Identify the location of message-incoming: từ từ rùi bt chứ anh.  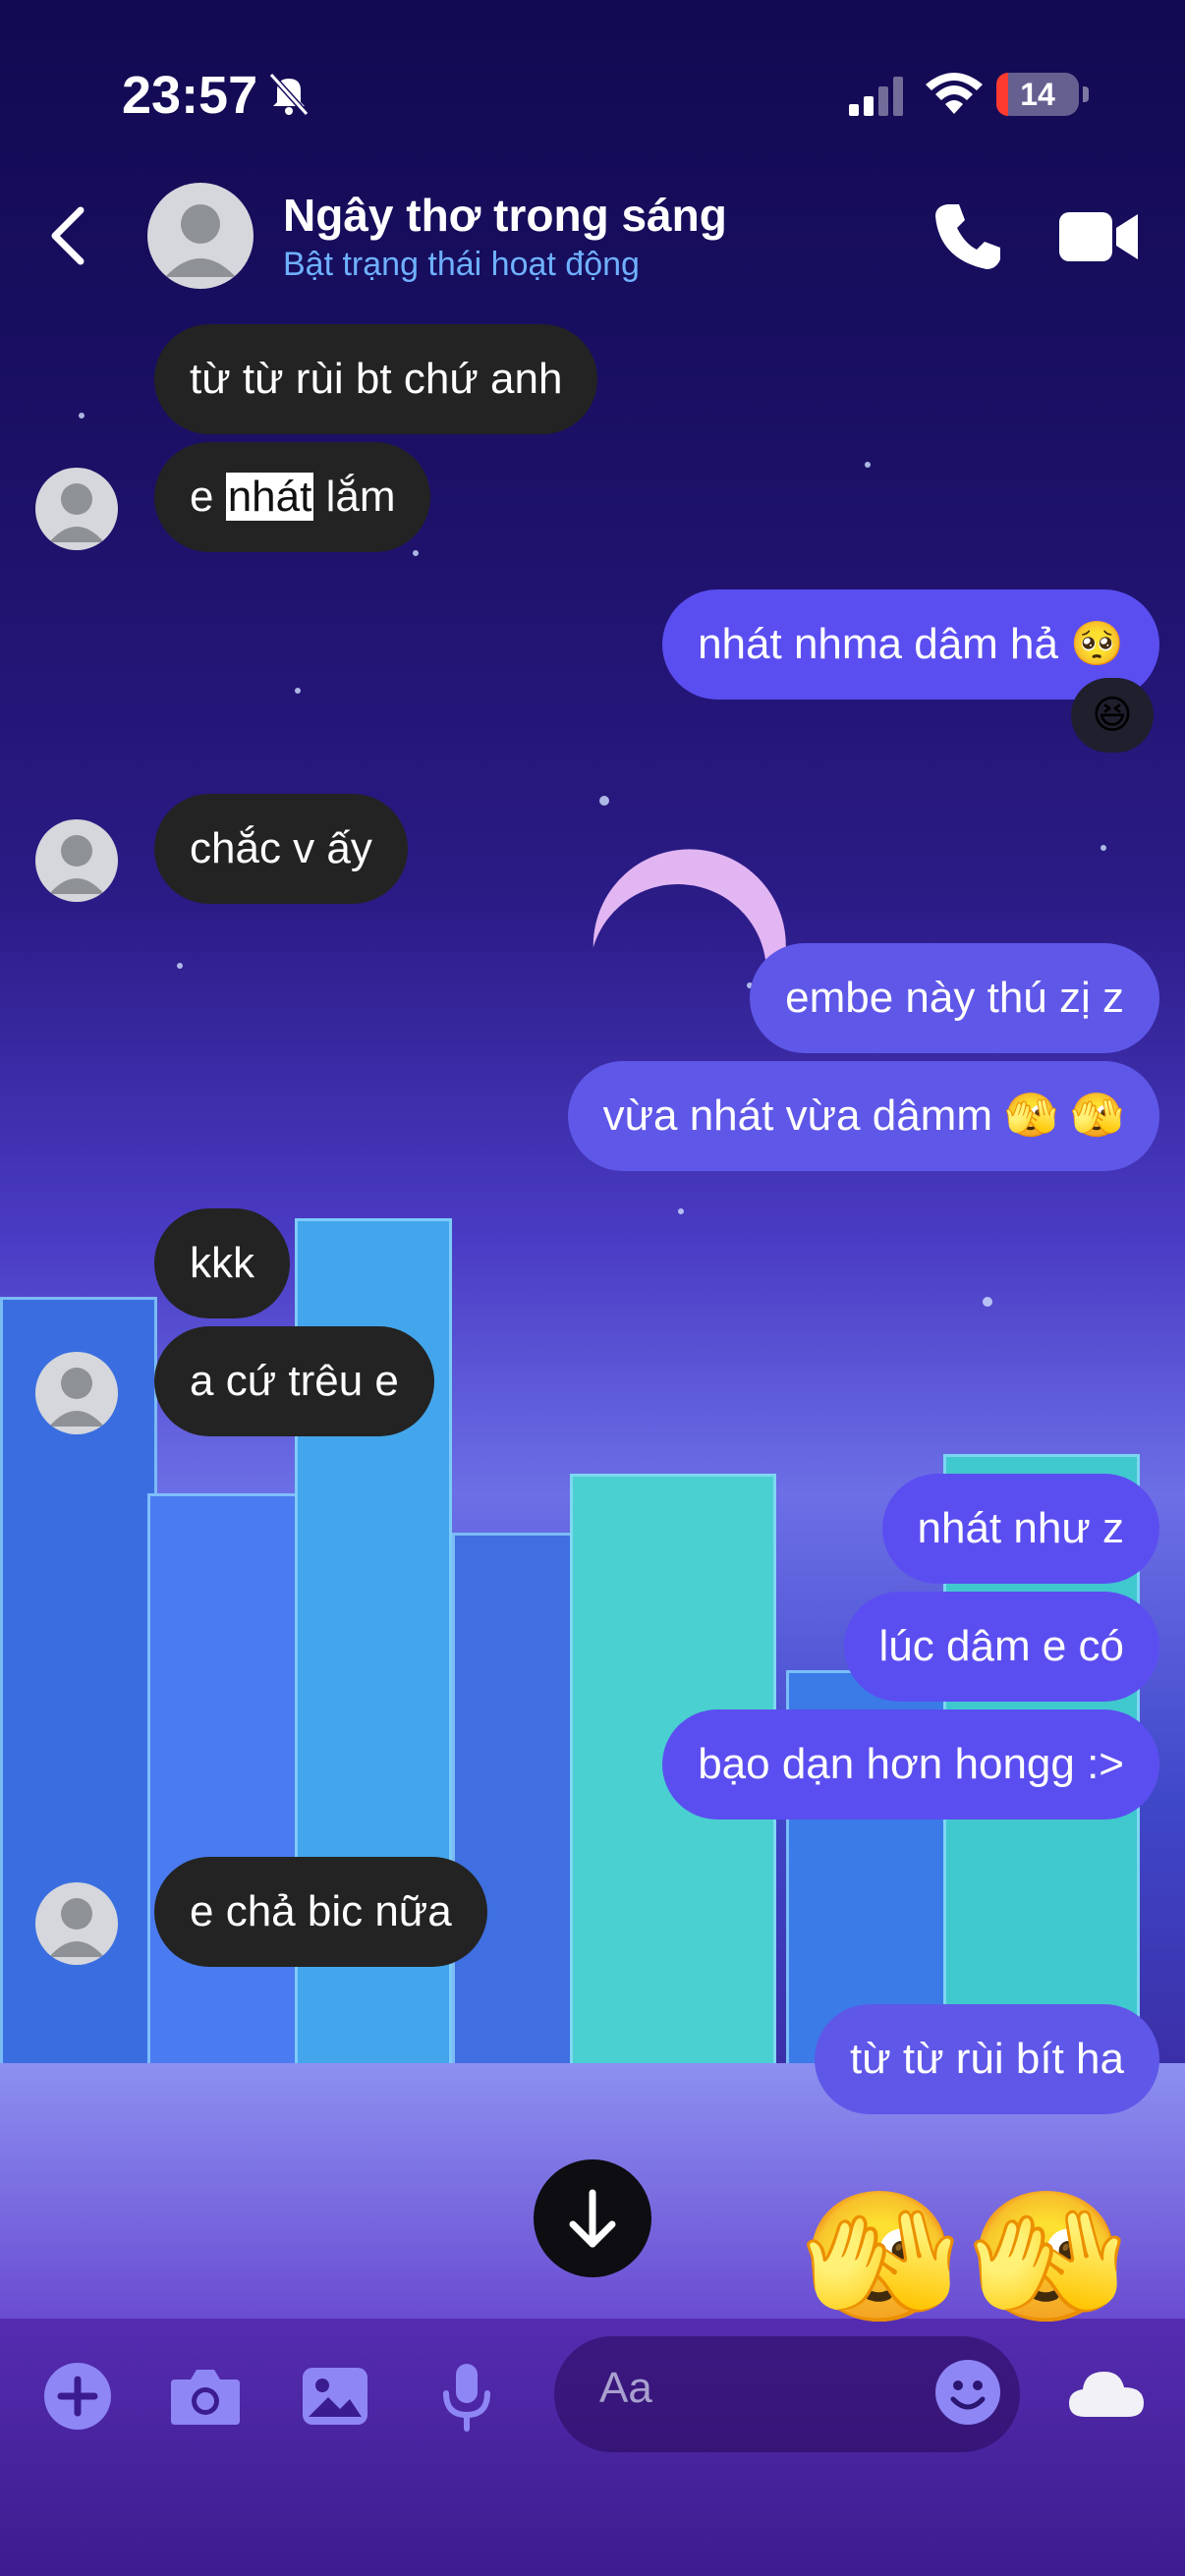
(376, 379).